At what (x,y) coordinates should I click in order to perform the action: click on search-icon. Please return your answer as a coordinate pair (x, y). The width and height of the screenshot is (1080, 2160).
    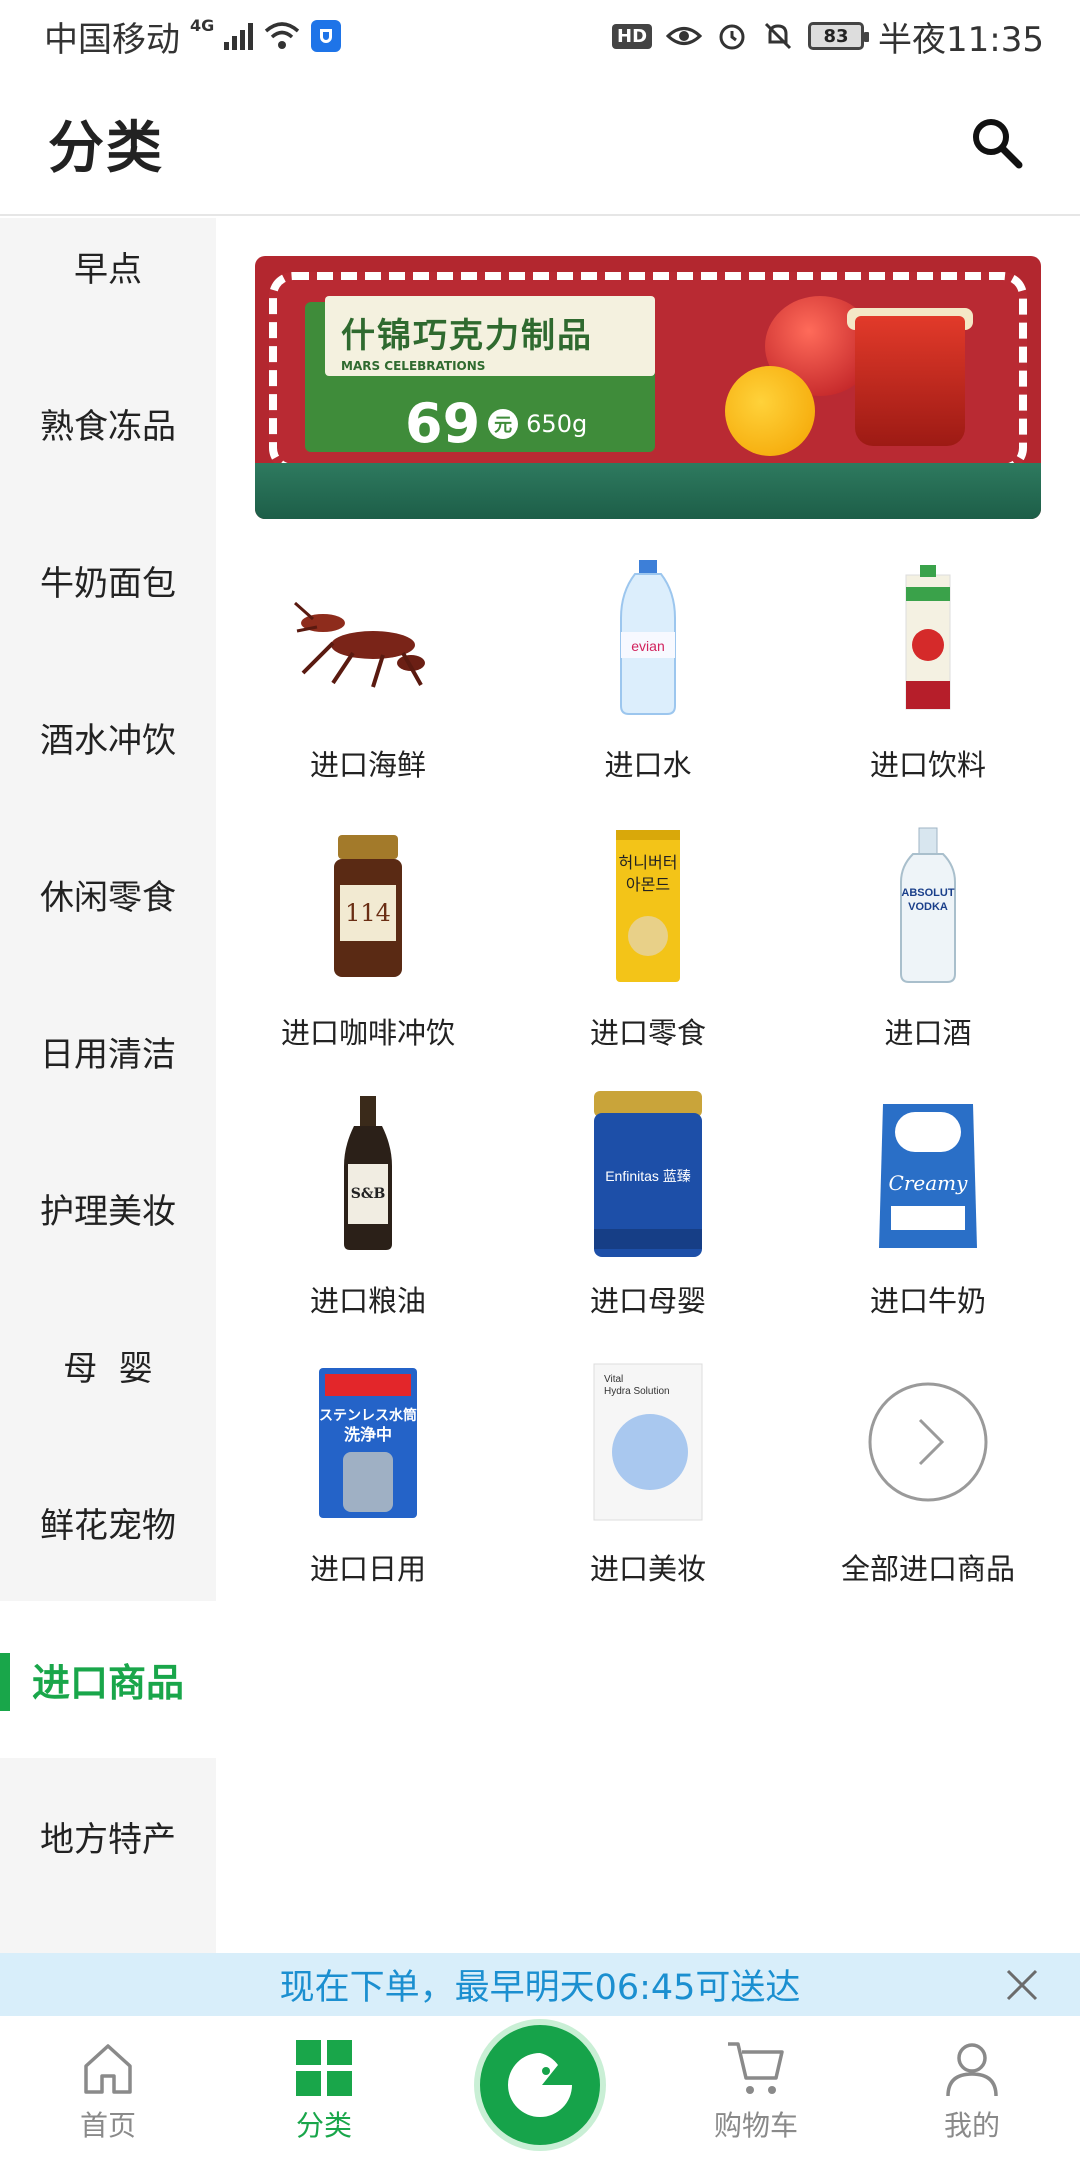
    Looking at the image, I should click on (998, 144).